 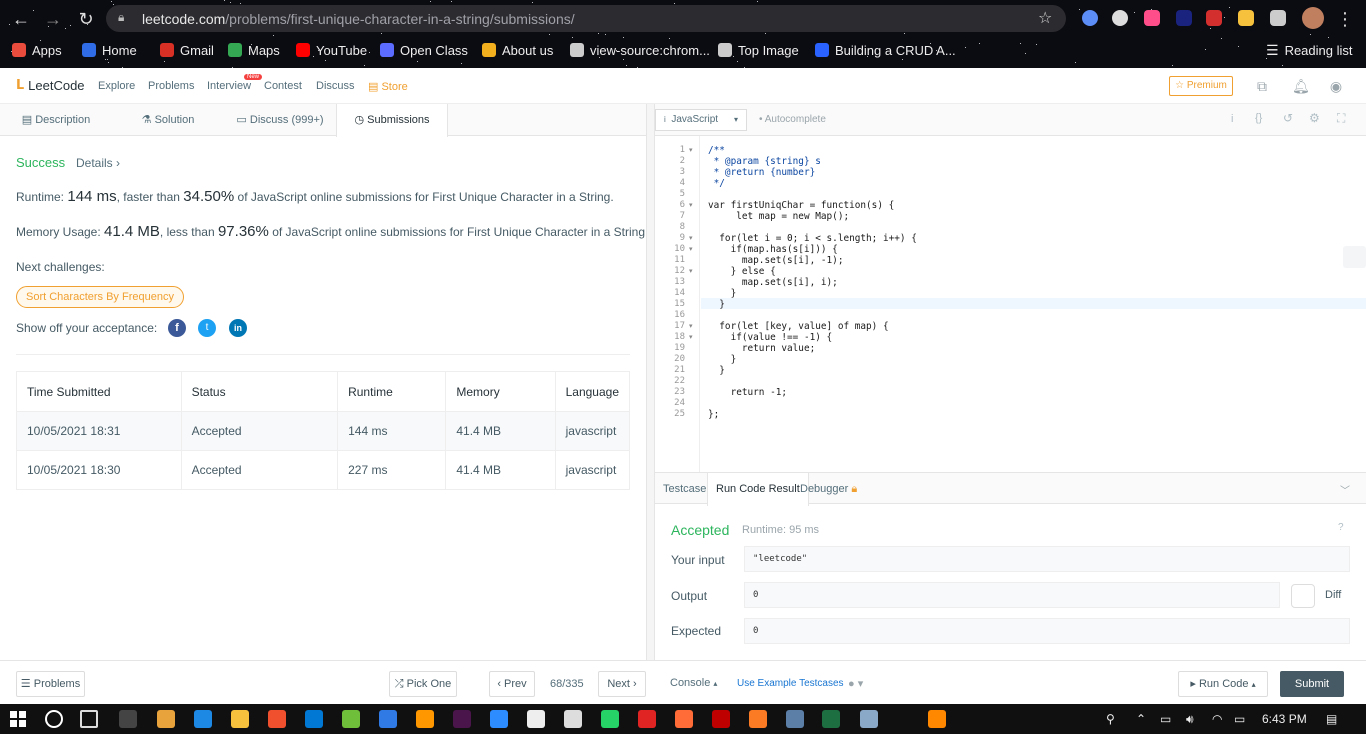 I want to click on xampp-icon, so click(x=758, y=719).